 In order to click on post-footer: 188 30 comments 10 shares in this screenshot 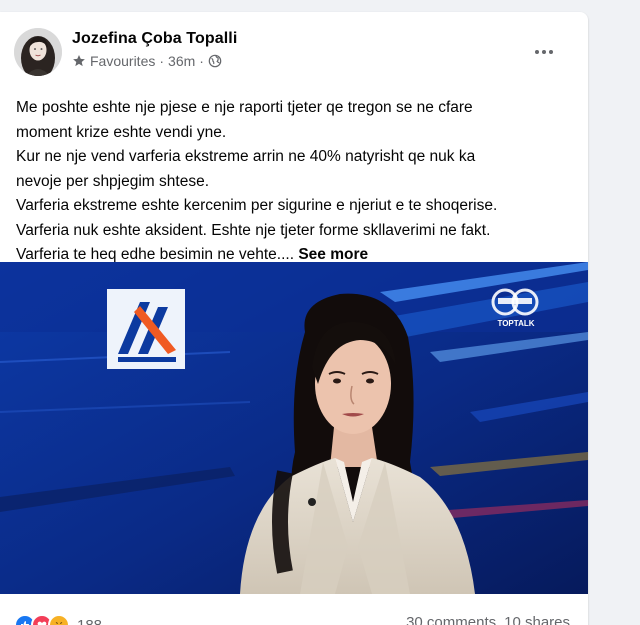, I will do `click(294, 619)`.